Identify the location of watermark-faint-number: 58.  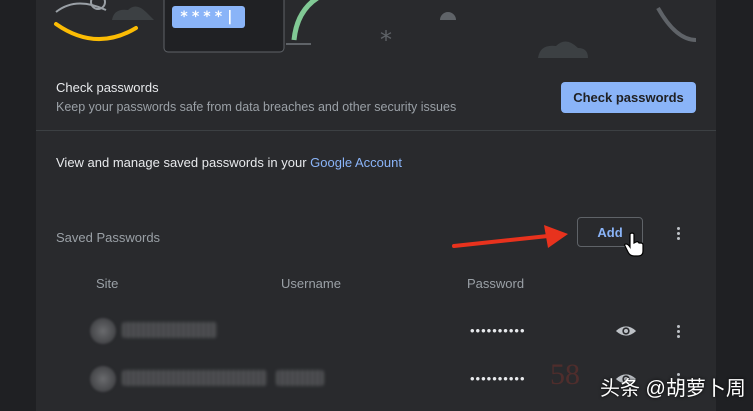
(565, 374).